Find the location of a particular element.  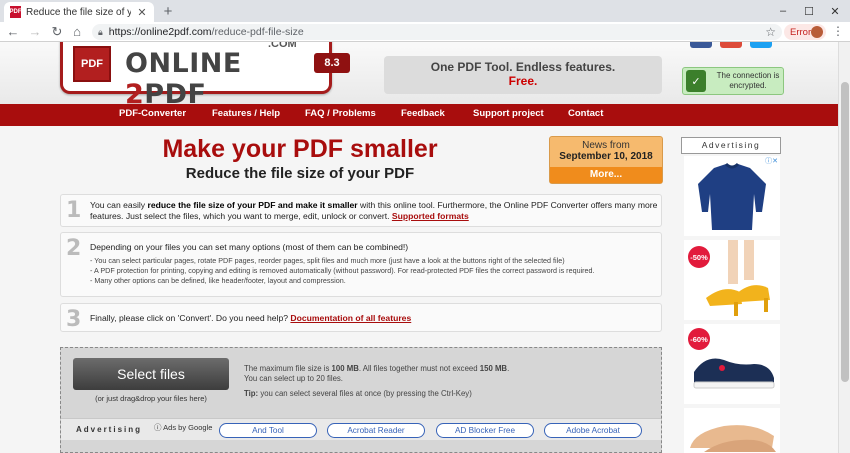

ad-tile-sandals: -50% is located at coordinates (732, 280).